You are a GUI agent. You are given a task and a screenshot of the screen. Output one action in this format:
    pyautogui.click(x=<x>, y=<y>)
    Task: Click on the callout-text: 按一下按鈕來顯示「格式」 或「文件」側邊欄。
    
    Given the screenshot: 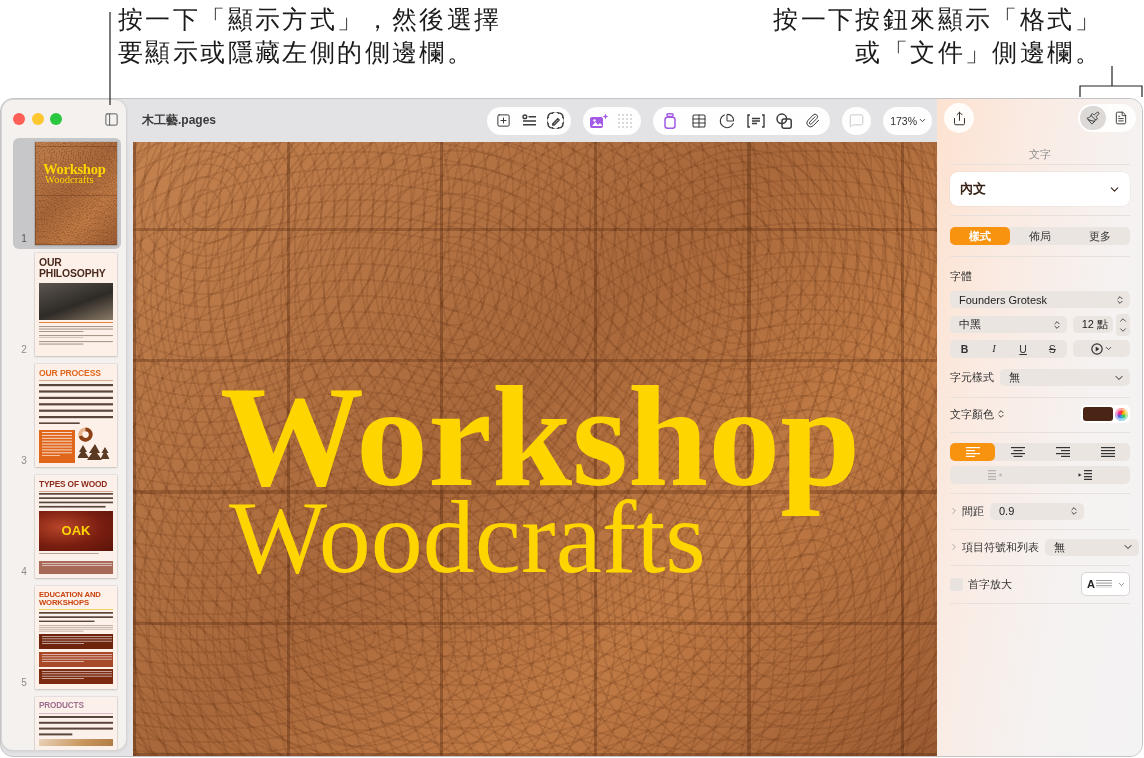 What is the action you would take?
    pyautogui.click(x=937, y=36)
    